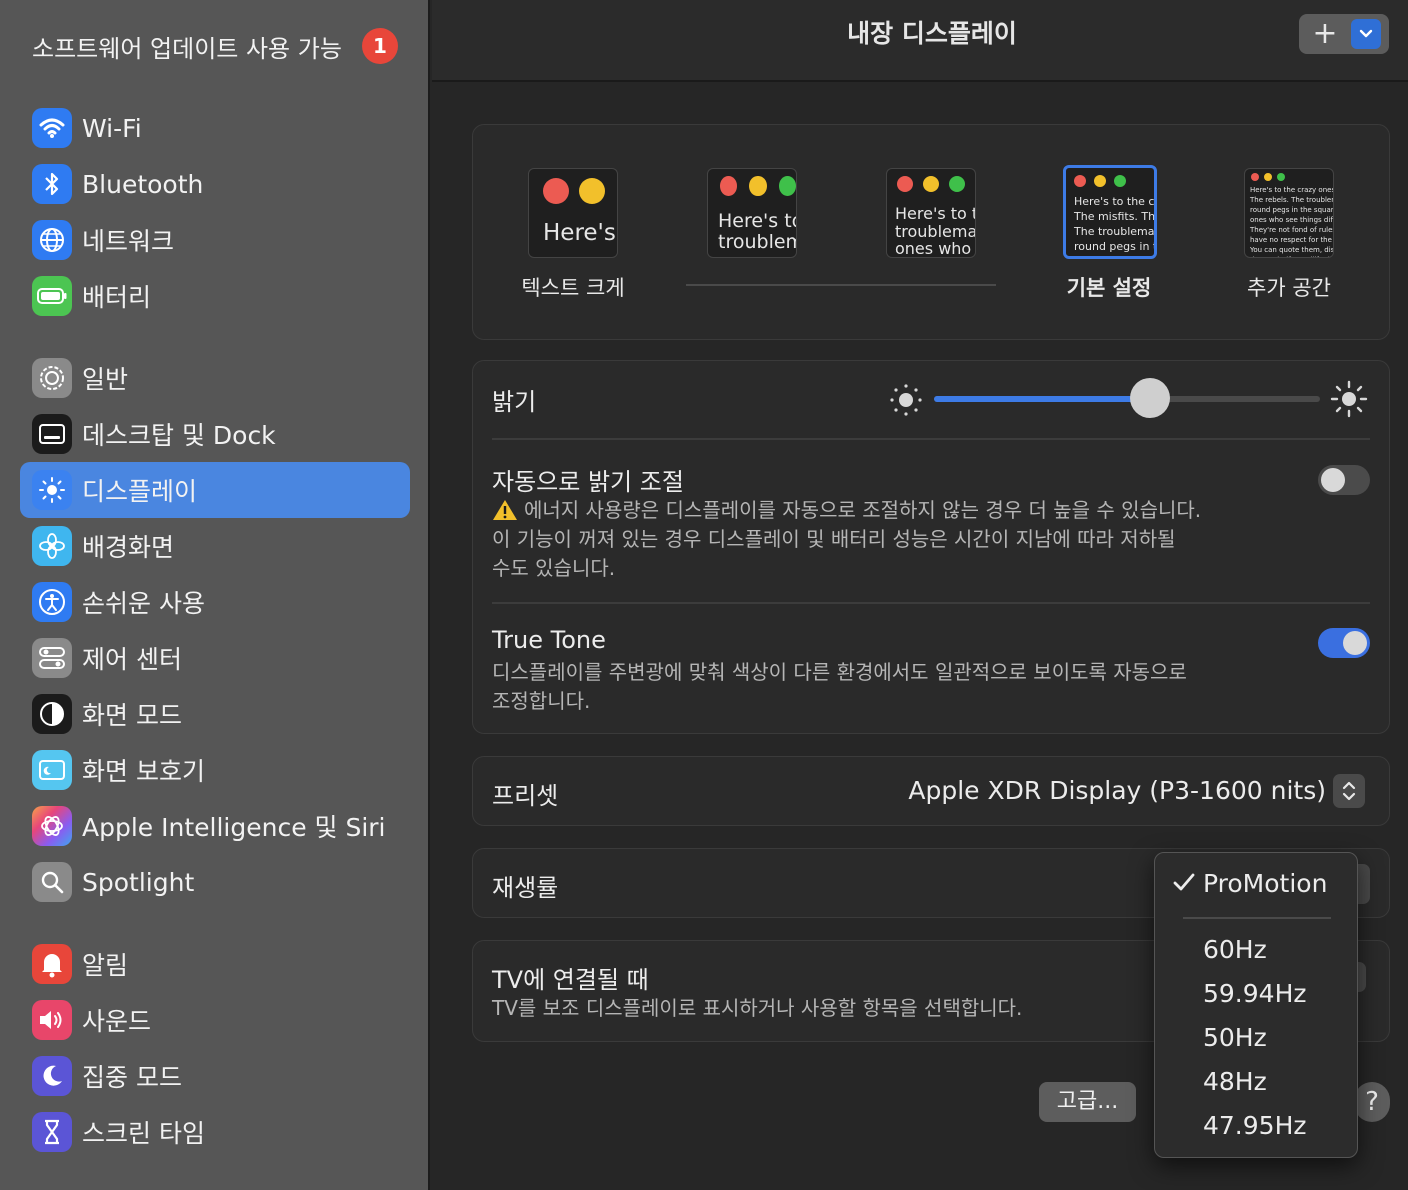 The image size is (1408, 1190). I want to click on sidebar-item-control-center: 제어 센터, so click(215, 658).